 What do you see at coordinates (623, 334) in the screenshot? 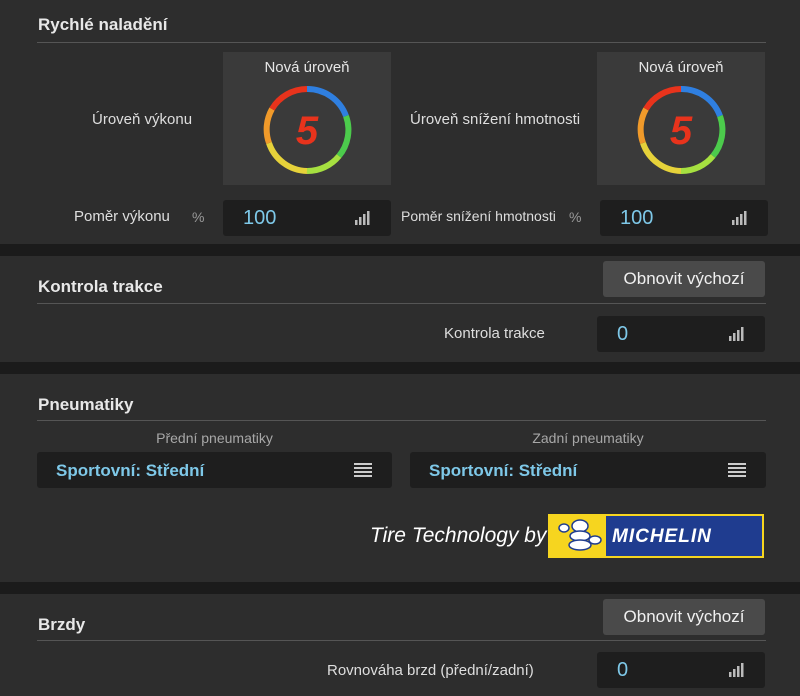
I see `traction-control-value: 0` at bounding box center [623, 334].